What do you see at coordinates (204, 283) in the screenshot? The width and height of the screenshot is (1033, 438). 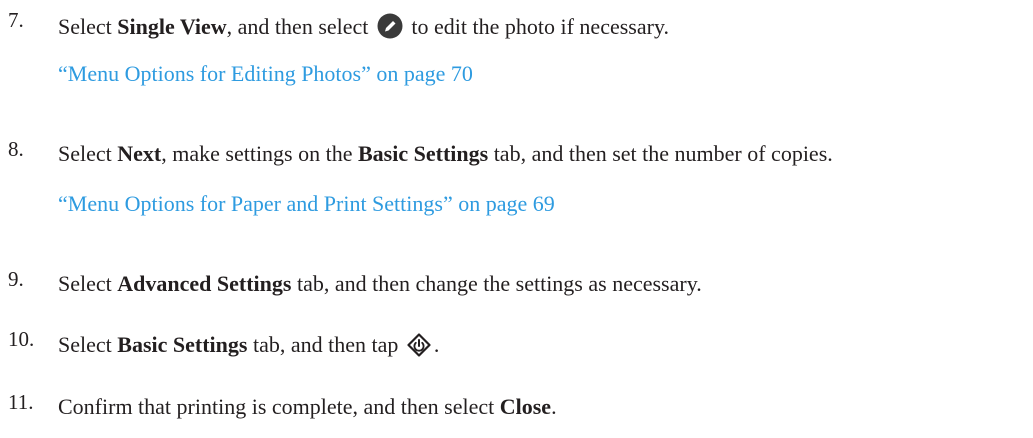 I see `advanced-settings-label: Advanced Settings` at bounding box center [204, 283].